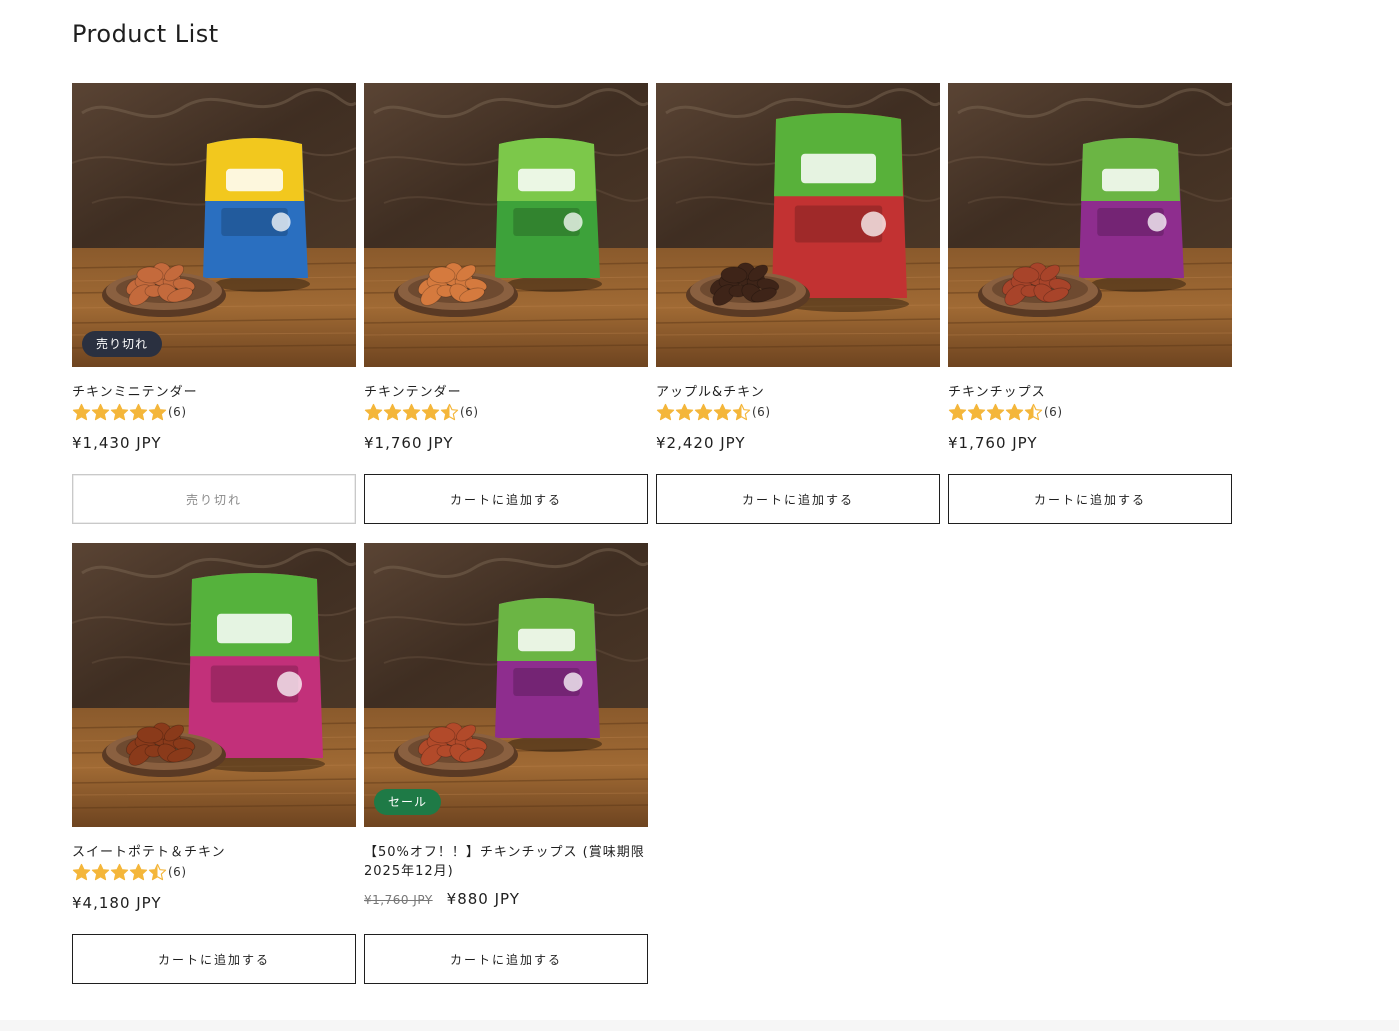 The height and width of the screenshot is (1031, 1399). Describe the element at coordinates (798, 392) in the screenshot. I see `product-title: アップル&チキン` at that location.